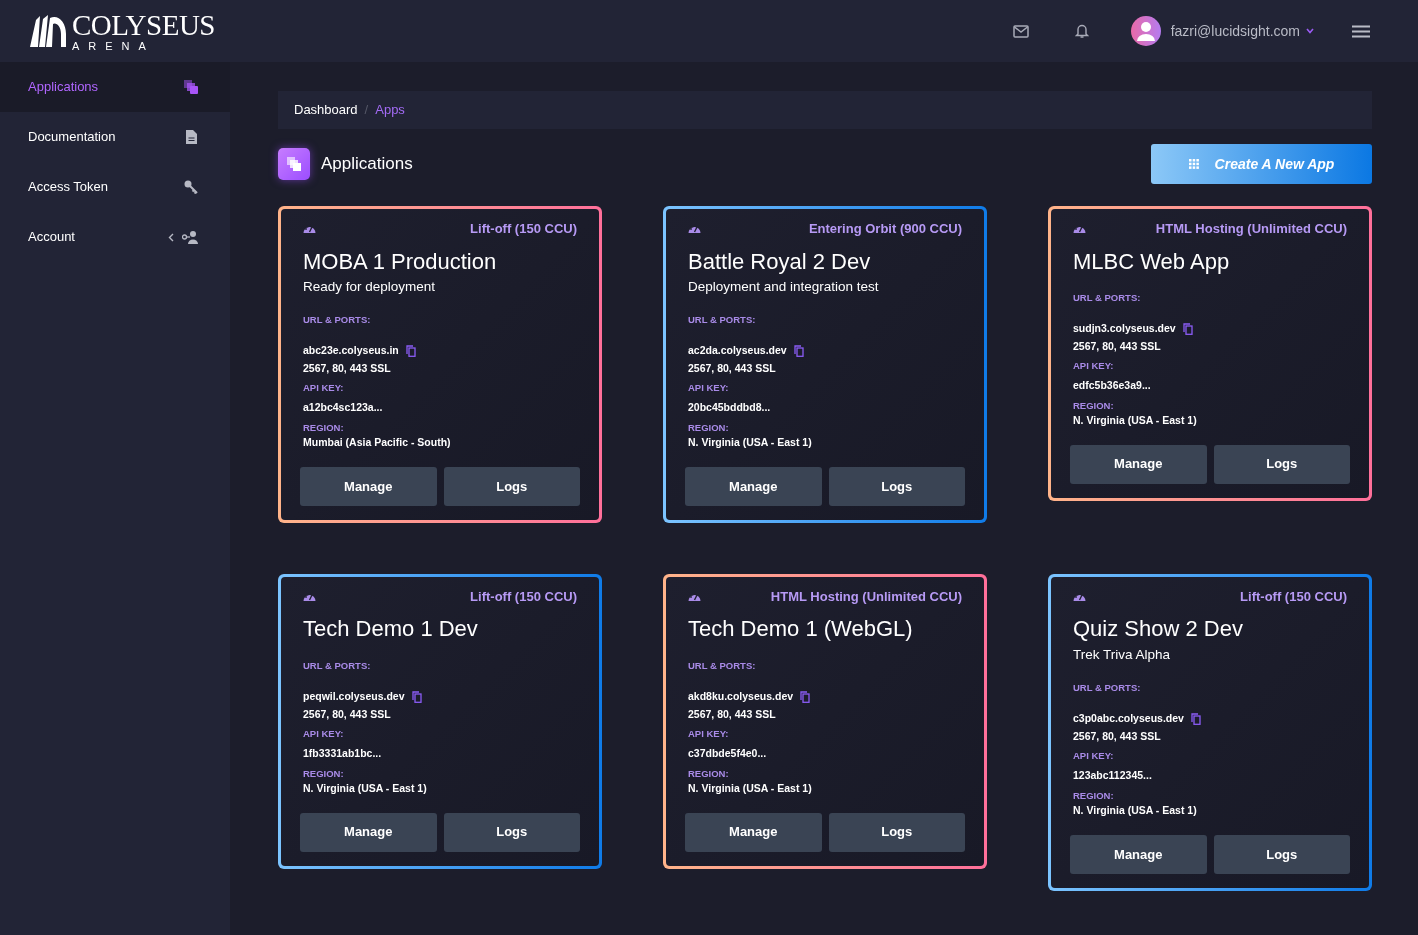 This screenshot has width=1418, height=935. What do you see at coordinates (1152, 261) in the screenshot?
I see `app-name: MLBC Web App` at bounding box center [1152, 261].